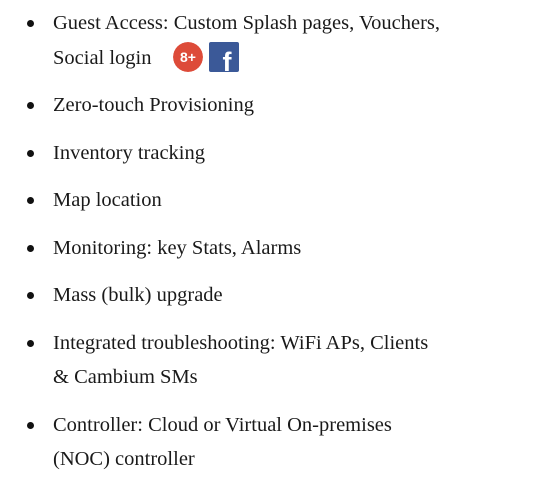 This screenshot has height=490, width=535. What do you see at coordinates (153, 105) in the screenshot?
I see `list-item-text: Zero-touch Provisioning` at bounding box center [153, 105].